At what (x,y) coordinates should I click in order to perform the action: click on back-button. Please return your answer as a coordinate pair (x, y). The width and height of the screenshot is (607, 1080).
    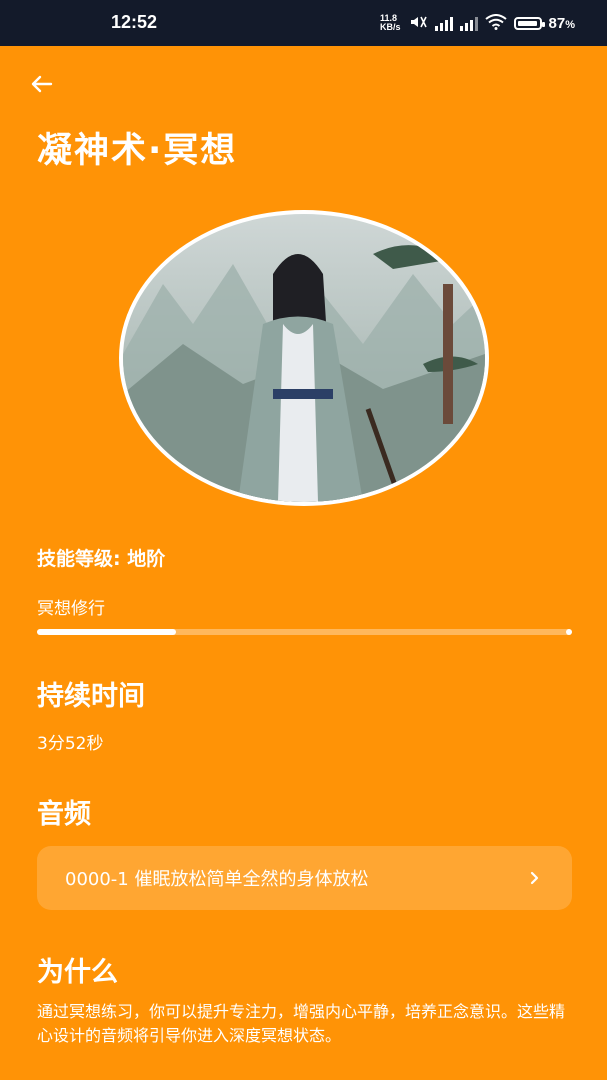
    Looking at the image, I should click on (42, 84).